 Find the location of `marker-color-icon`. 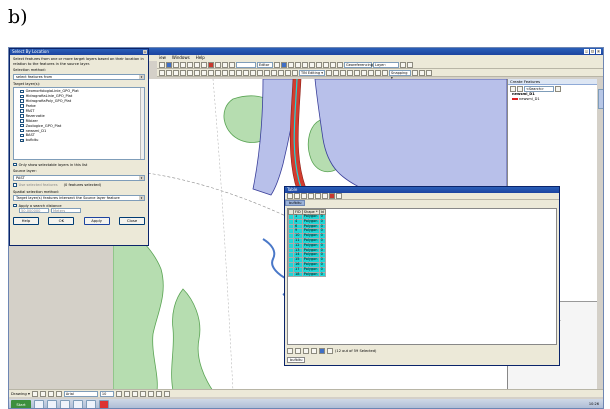

marker-color-icon is located at coordinates (166, 393).